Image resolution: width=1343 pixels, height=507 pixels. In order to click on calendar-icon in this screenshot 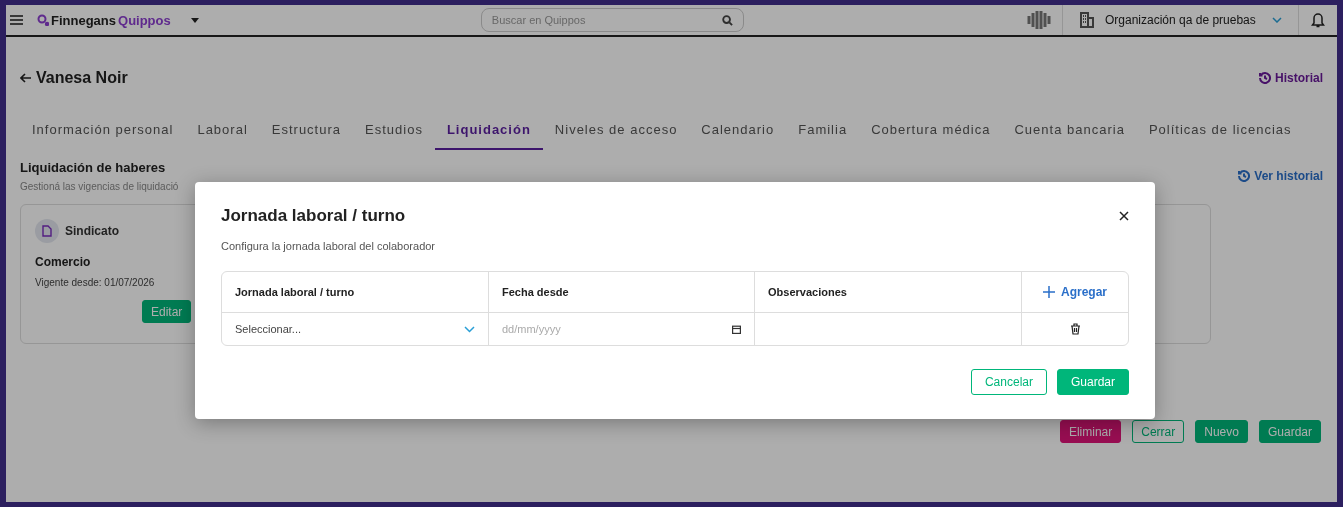, I will do `click(736, 329)`.